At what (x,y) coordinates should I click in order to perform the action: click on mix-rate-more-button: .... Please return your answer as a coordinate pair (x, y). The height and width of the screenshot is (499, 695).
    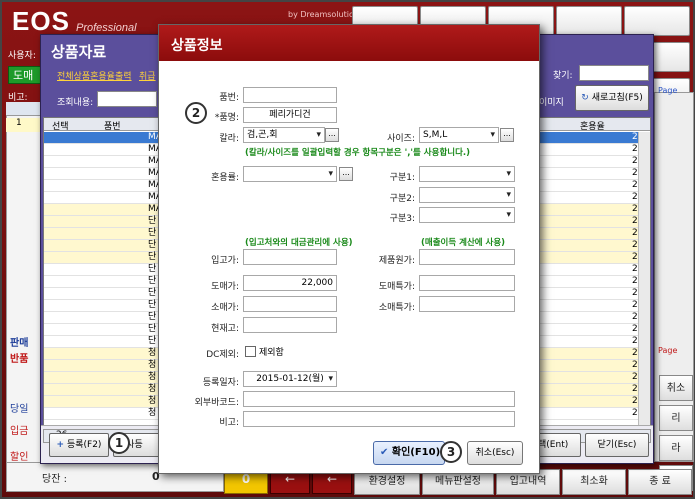
    Looking at the image, I should click on (346, 174).